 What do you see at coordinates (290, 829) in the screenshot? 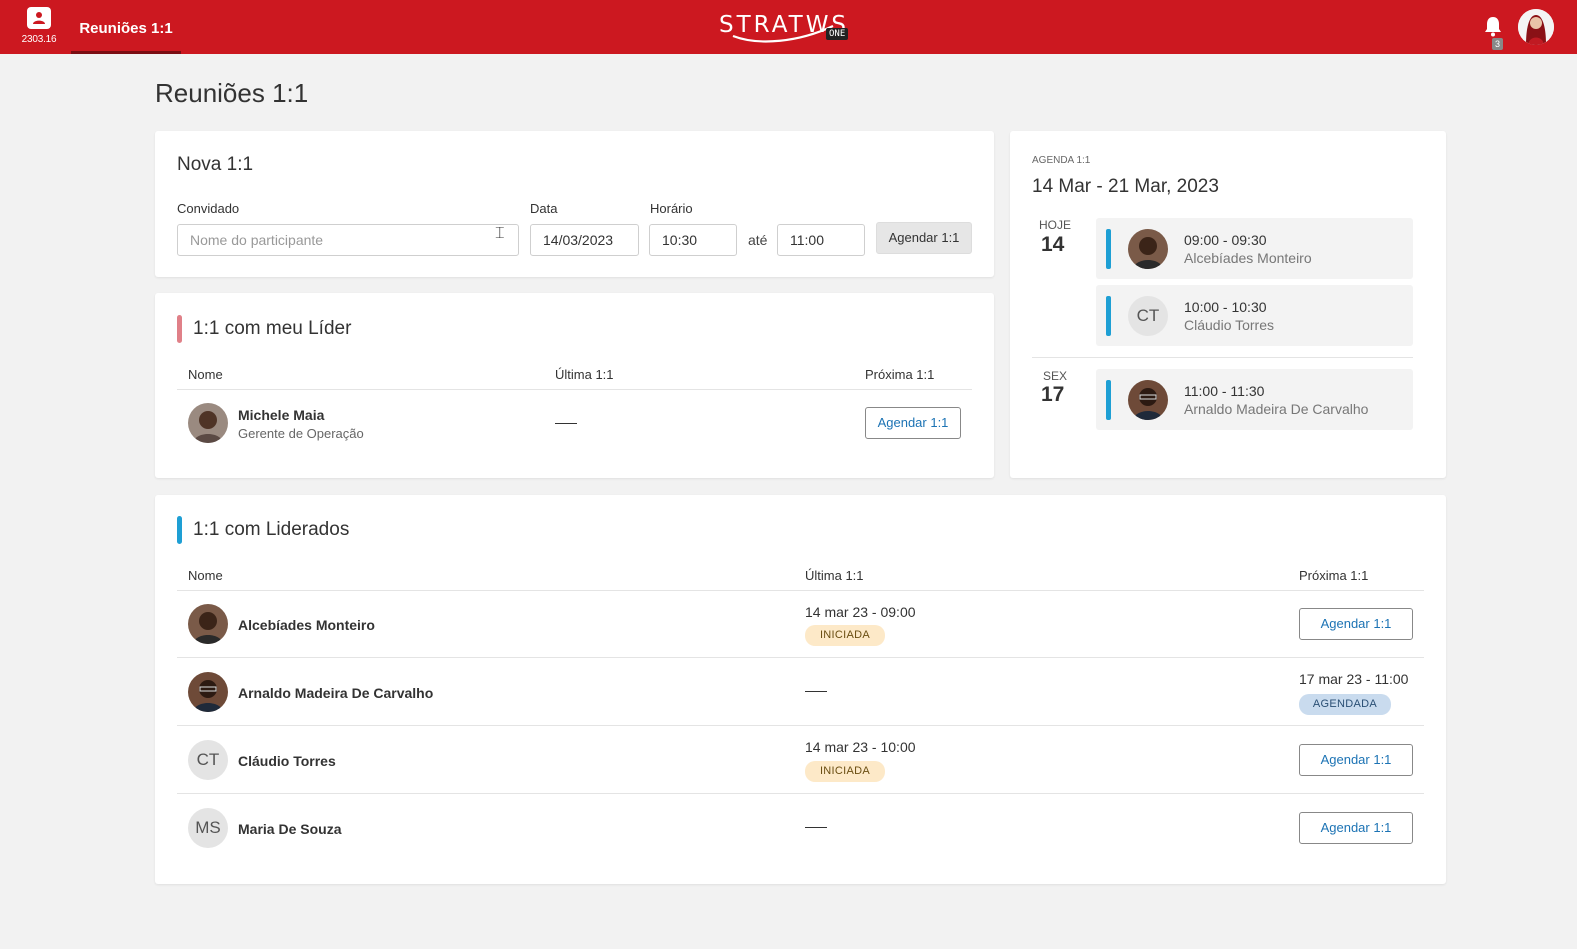
I see `report-name: Maria De Souza` at bounding box center [290, 829].